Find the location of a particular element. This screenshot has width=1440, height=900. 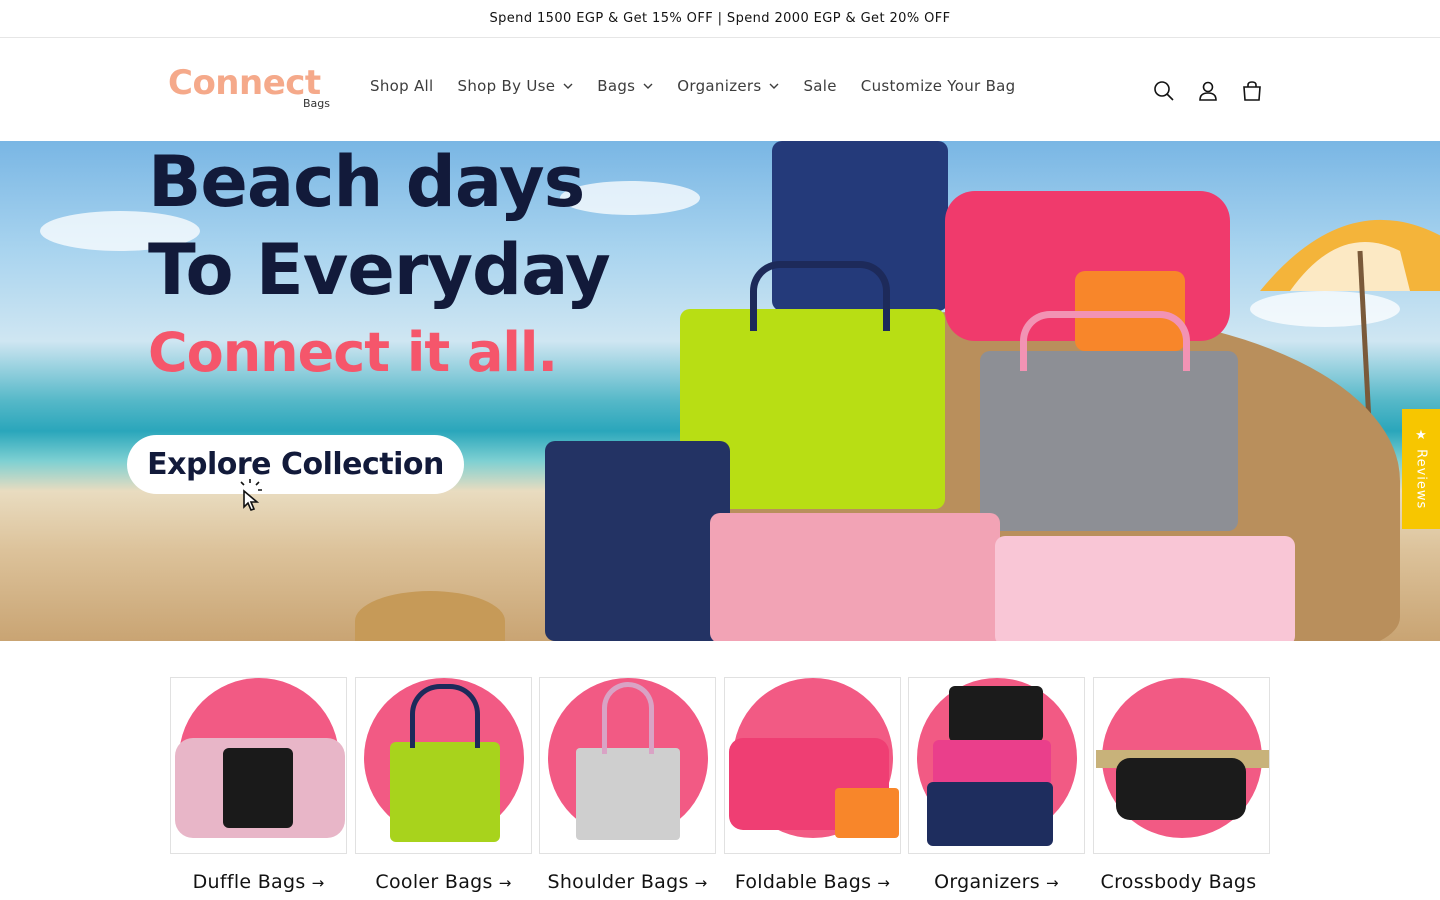

logo-subtitle: Bags is located at coordinates (316, 103).